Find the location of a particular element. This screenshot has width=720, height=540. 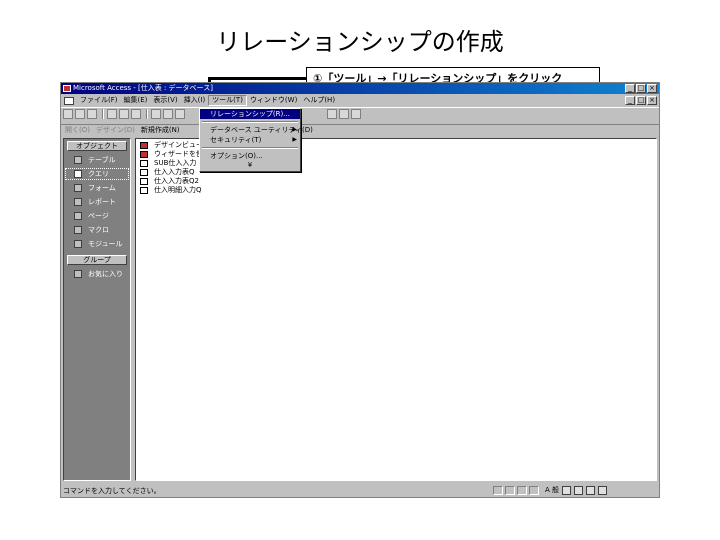

save-icon is located at coordinates (92, 114).